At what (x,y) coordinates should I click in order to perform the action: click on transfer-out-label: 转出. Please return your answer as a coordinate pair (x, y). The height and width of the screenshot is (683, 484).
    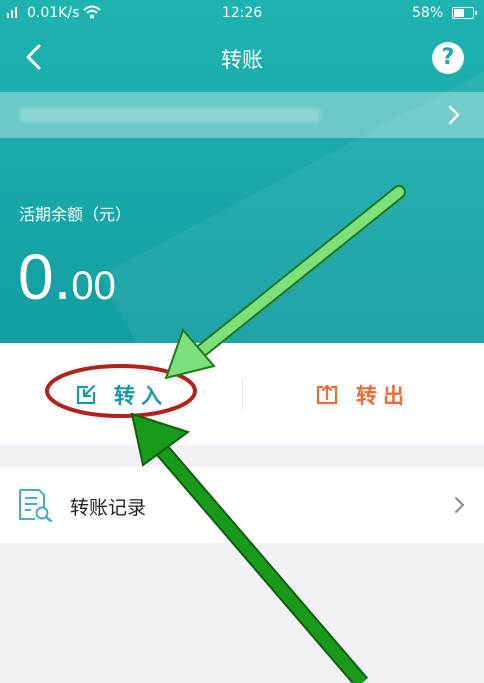
    Looking at the image, I should click on (383, 396).